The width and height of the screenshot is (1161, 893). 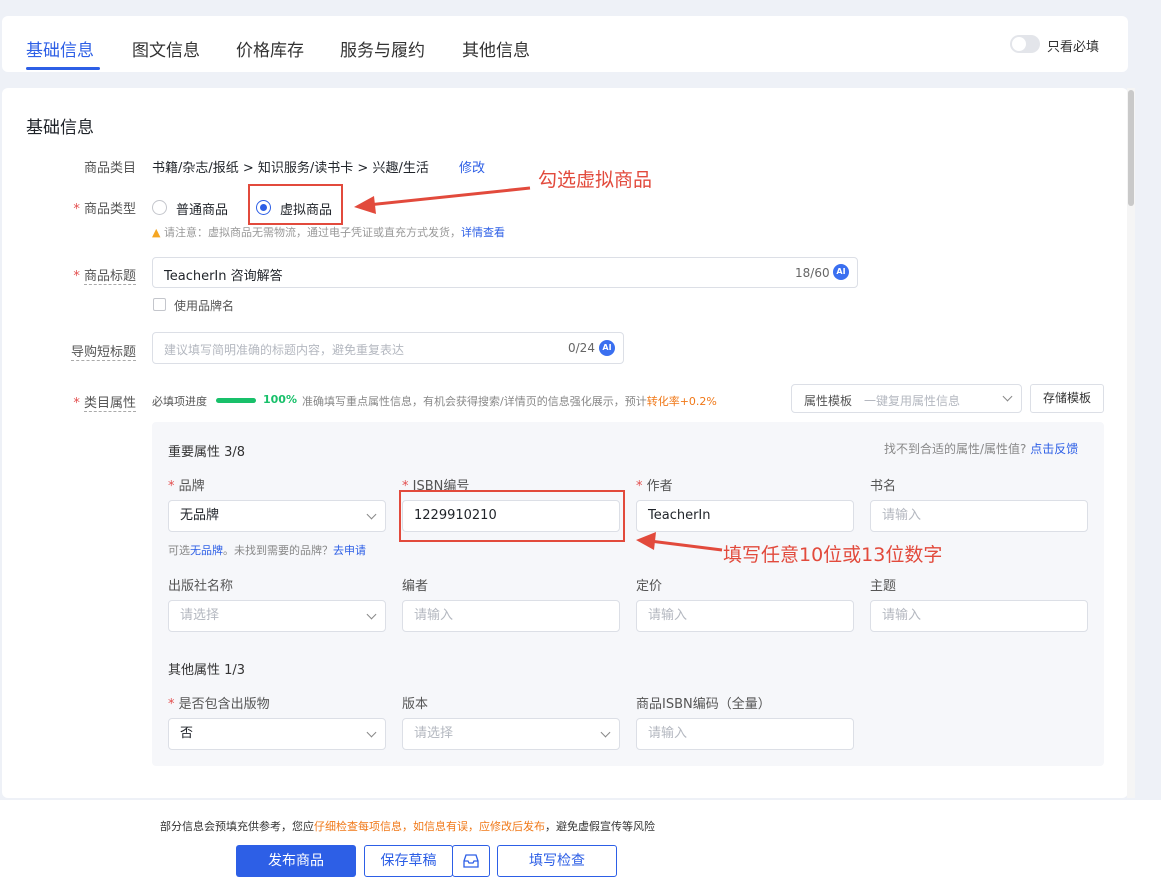 What do you see at coordinates (496, 48) in the screenshot?
I see `tab-other-info: 其他信息` at bounding box center [496, 48].